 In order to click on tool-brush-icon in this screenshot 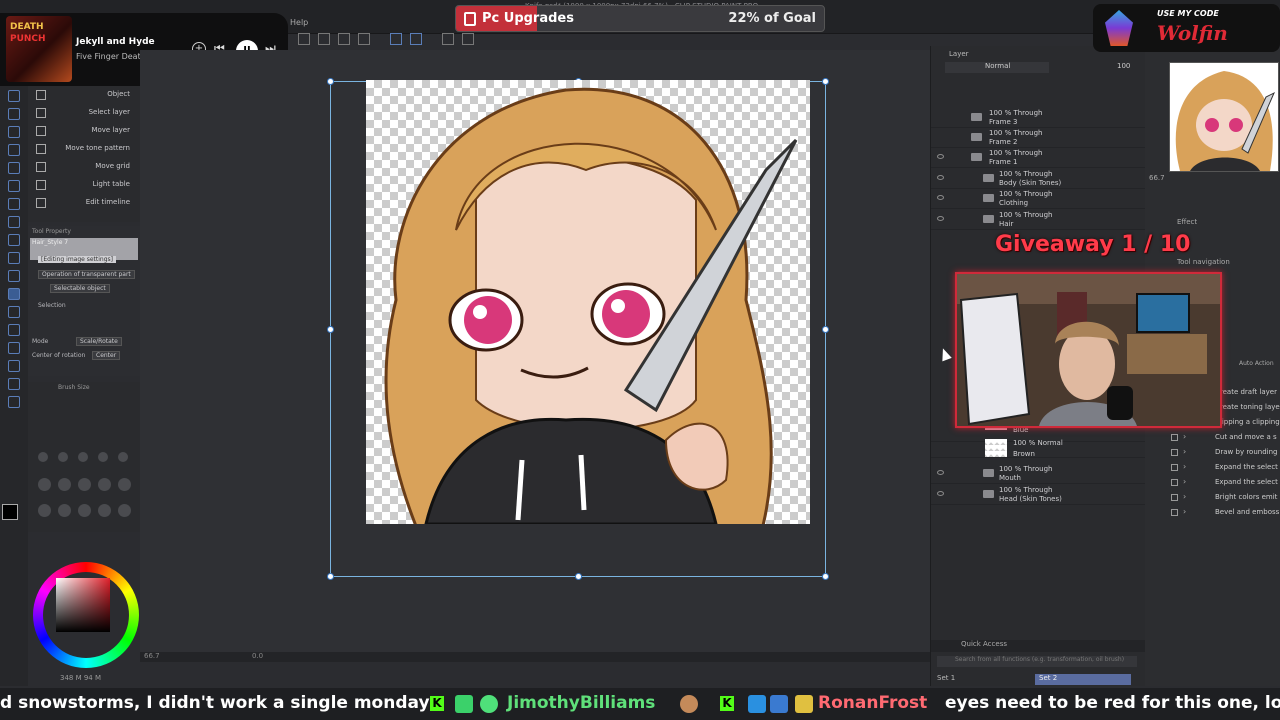, I will do `click(14, 312)`.